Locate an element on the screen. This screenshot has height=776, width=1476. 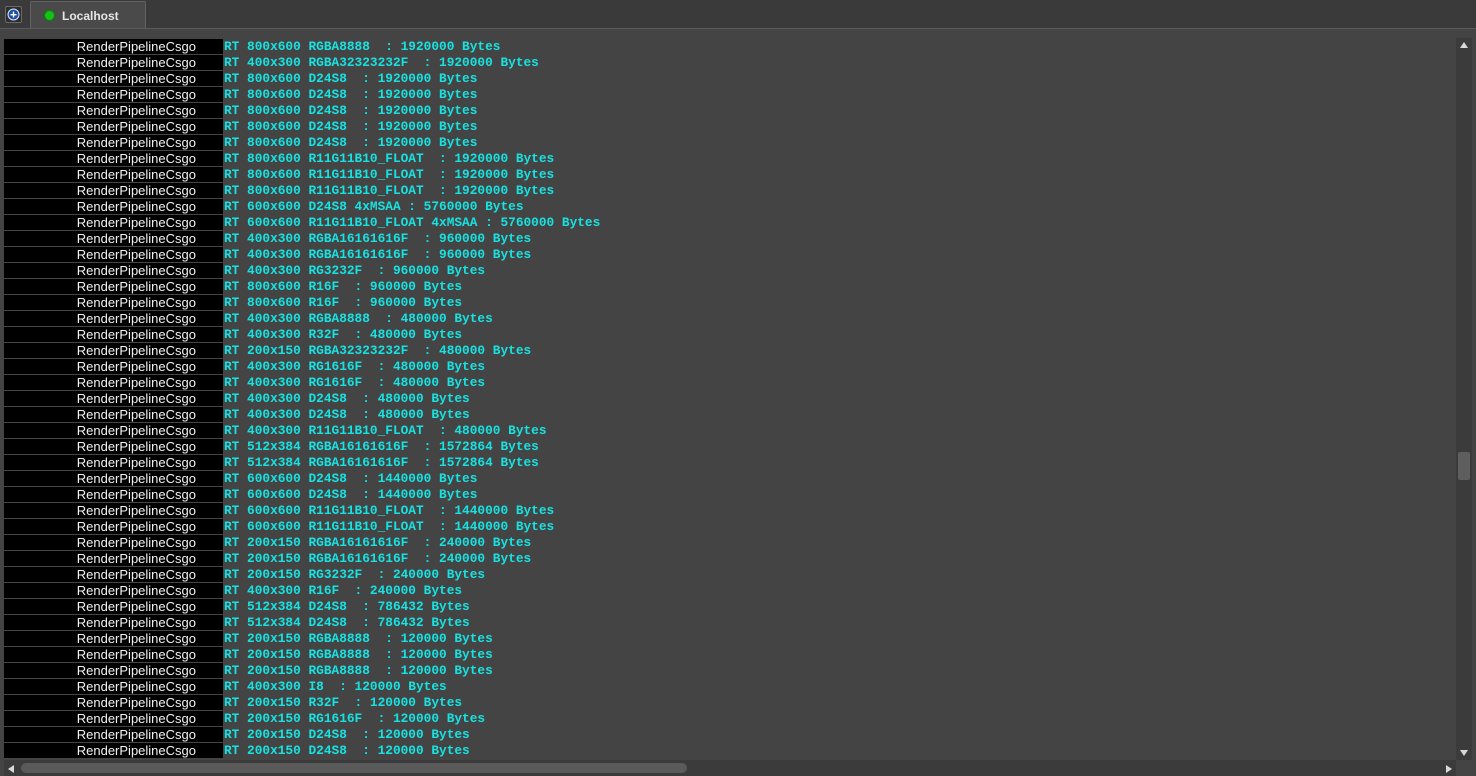
log-message: RT 800x600 RGBA8888 : 1920000 Bytes is located at coordinates (362, 46).